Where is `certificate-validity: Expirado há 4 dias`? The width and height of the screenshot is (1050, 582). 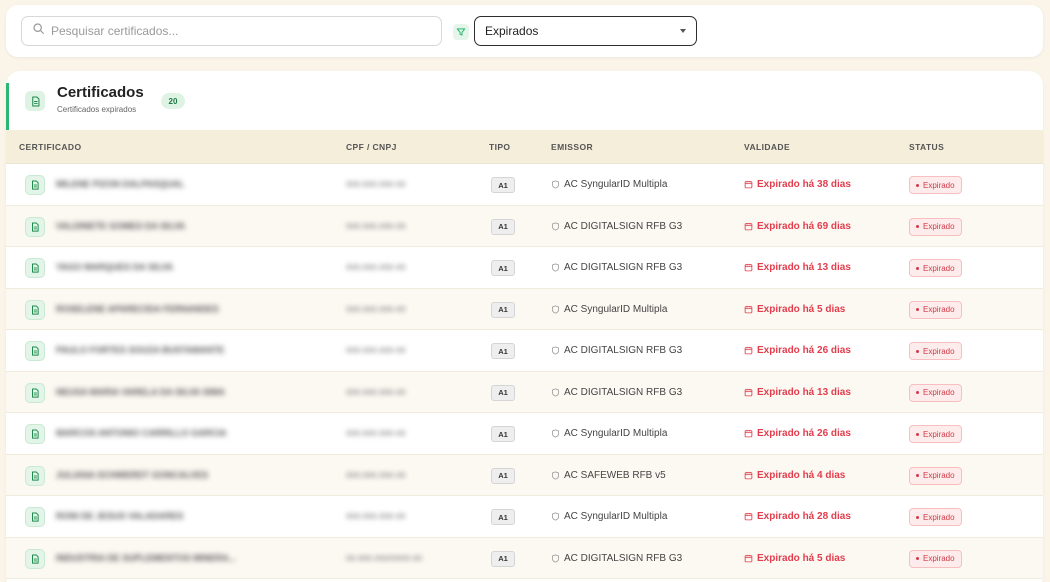 certificate-validity: Expirado há 4 dias is located at coordinates (794, 475).